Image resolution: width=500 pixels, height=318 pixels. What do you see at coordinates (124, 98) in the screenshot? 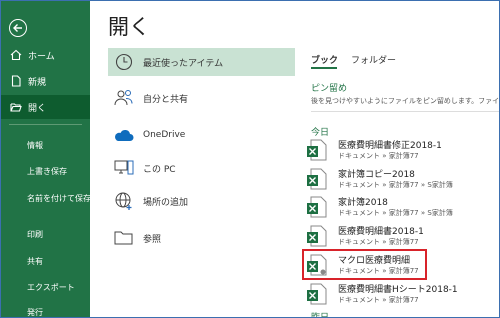
I see `shared-users-icon` at bounding box center [124, 98].